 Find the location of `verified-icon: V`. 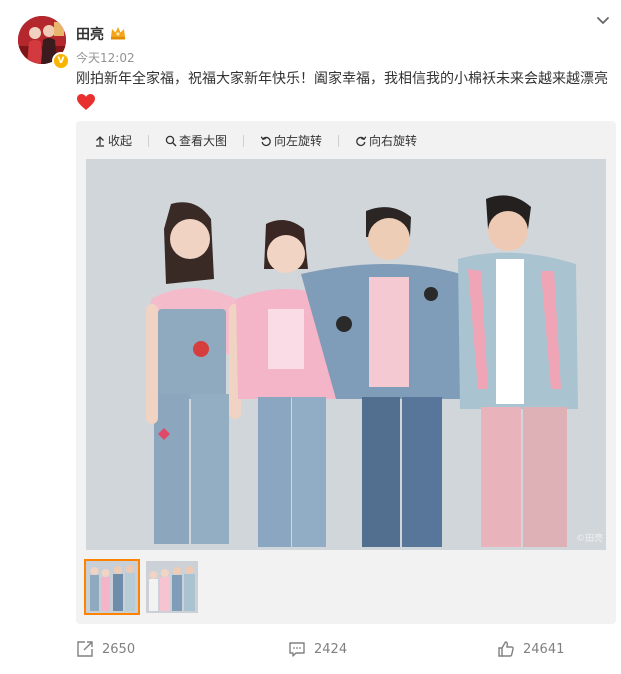

verified-icon: V is located at coordinates (61, 61).